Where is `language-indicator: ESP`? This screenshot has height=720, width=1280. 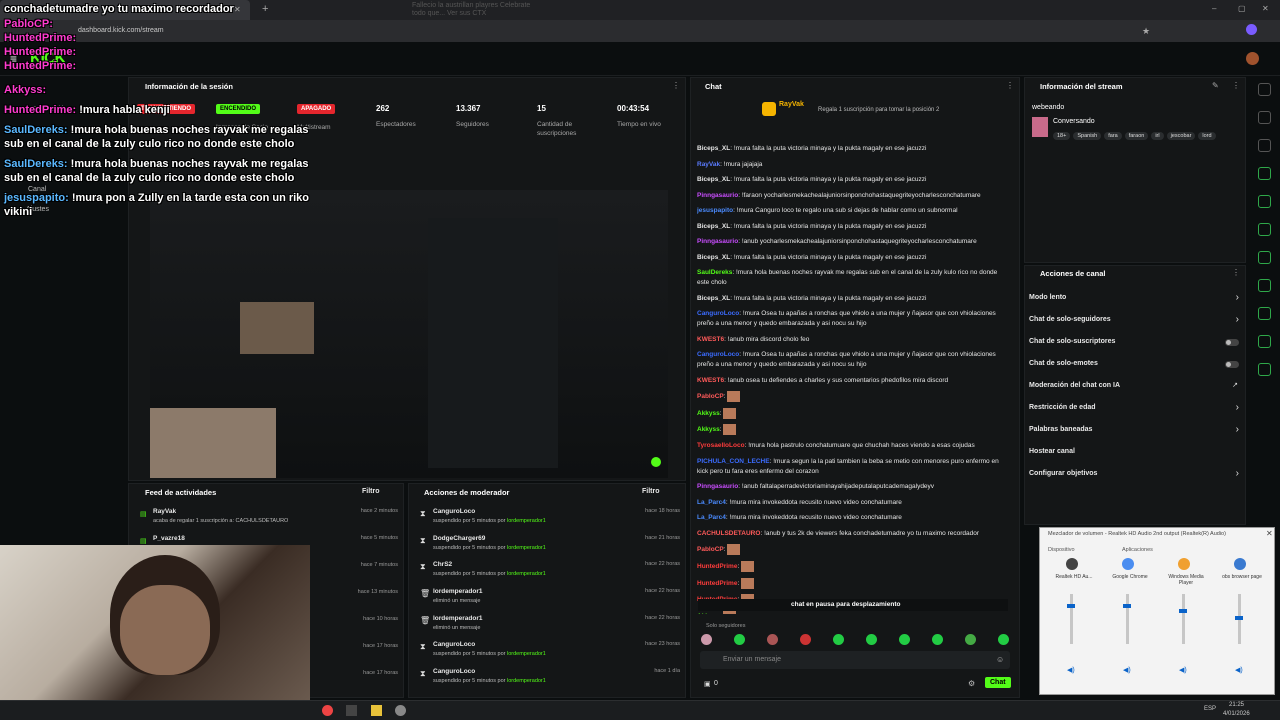 language-indicator: ESP is located at coordinates (1210, 709).